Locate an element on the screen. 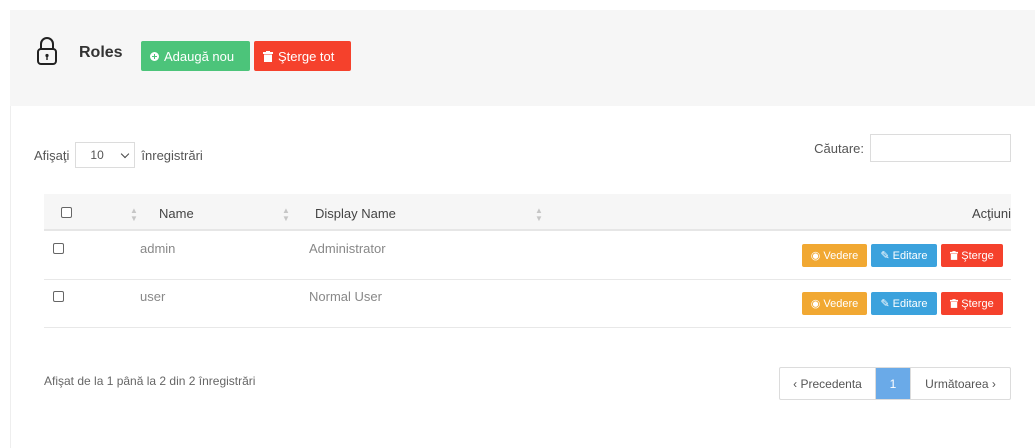 The width and height of the screenshot is (1035, 448). page-length-control: Afişaţi 10 înregistrări is located at coordinates (118, 155).